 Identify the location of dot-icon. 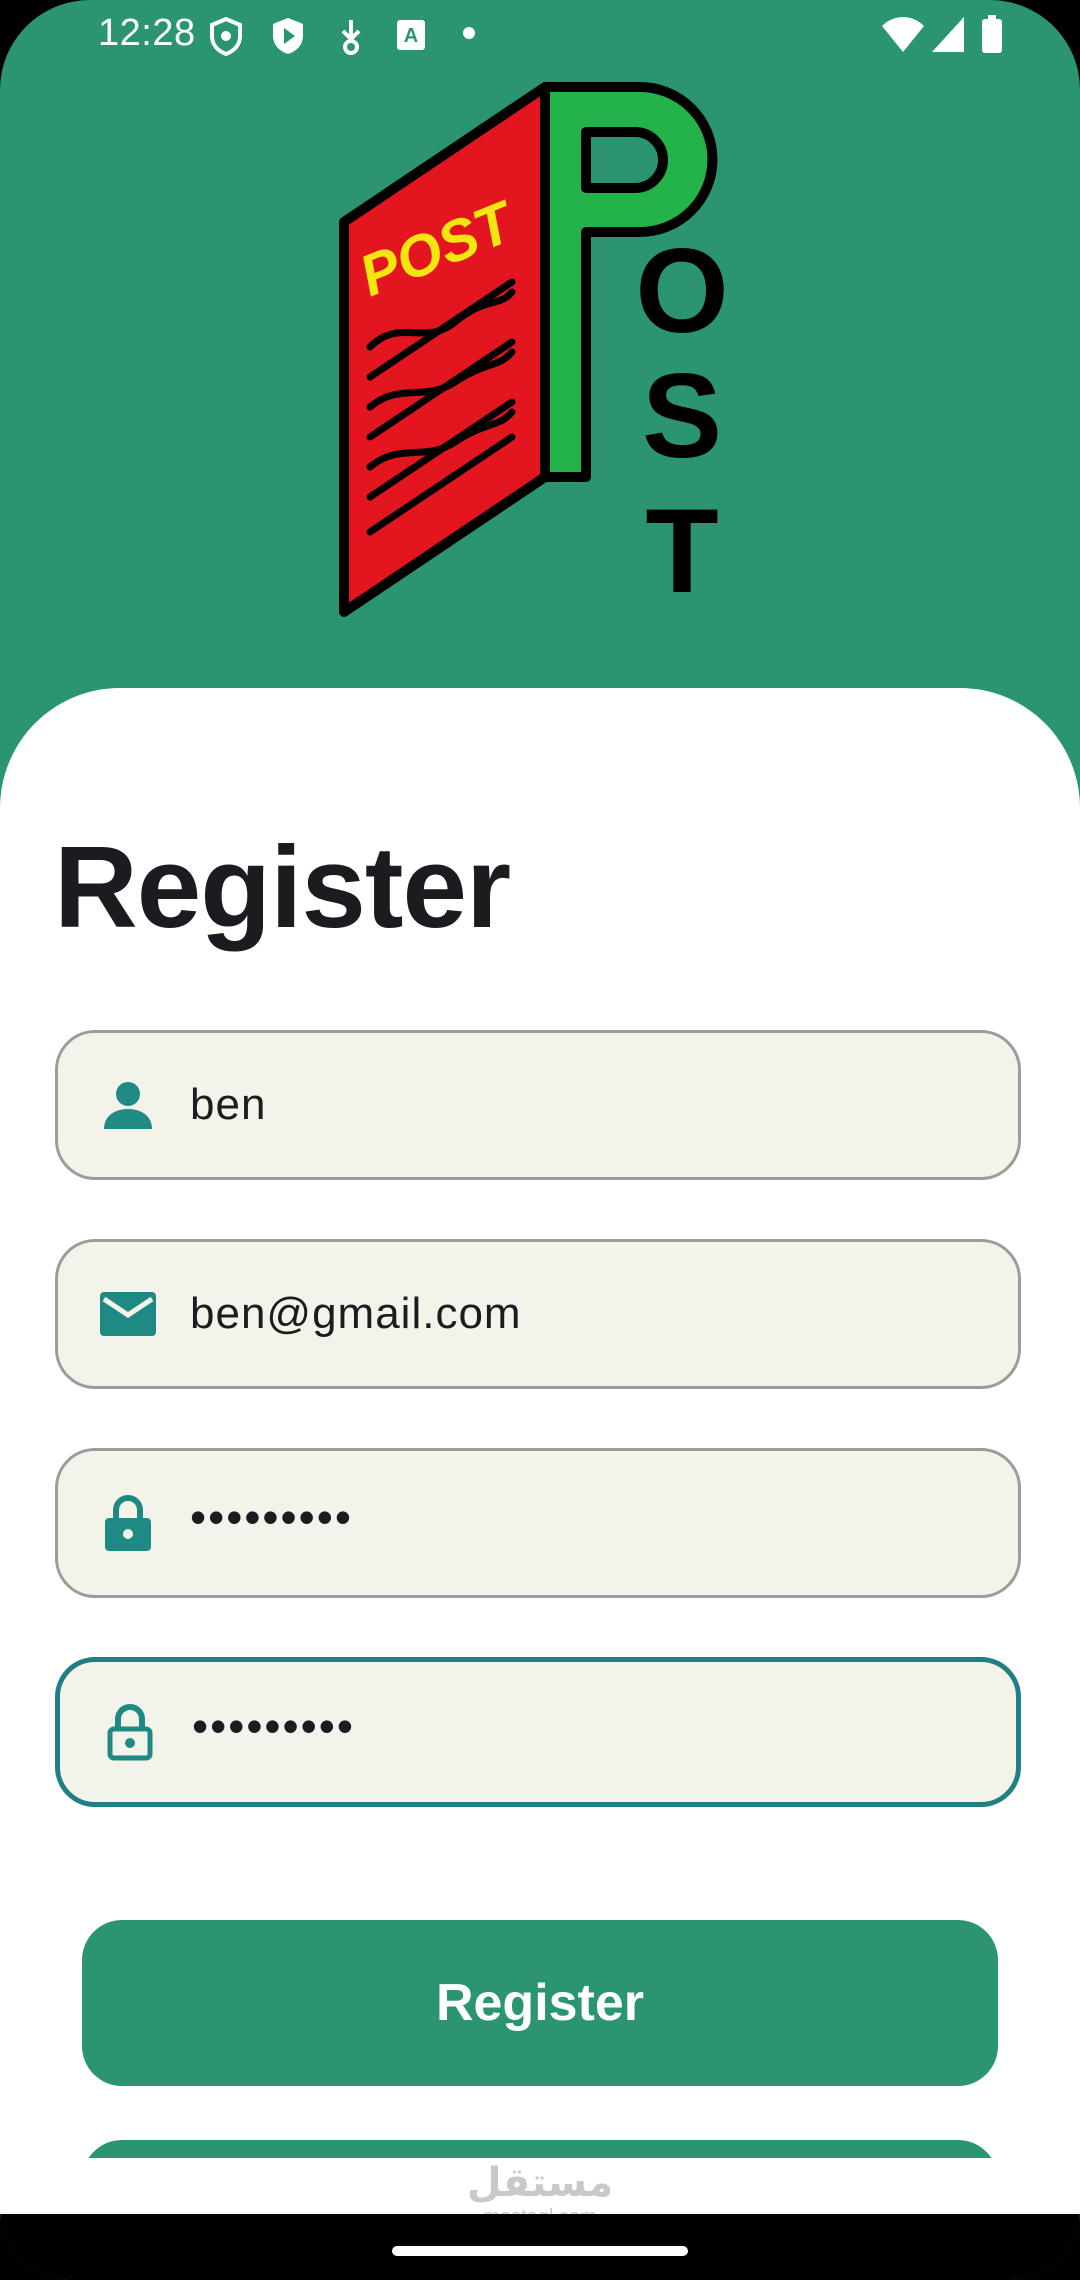
(469, 33).